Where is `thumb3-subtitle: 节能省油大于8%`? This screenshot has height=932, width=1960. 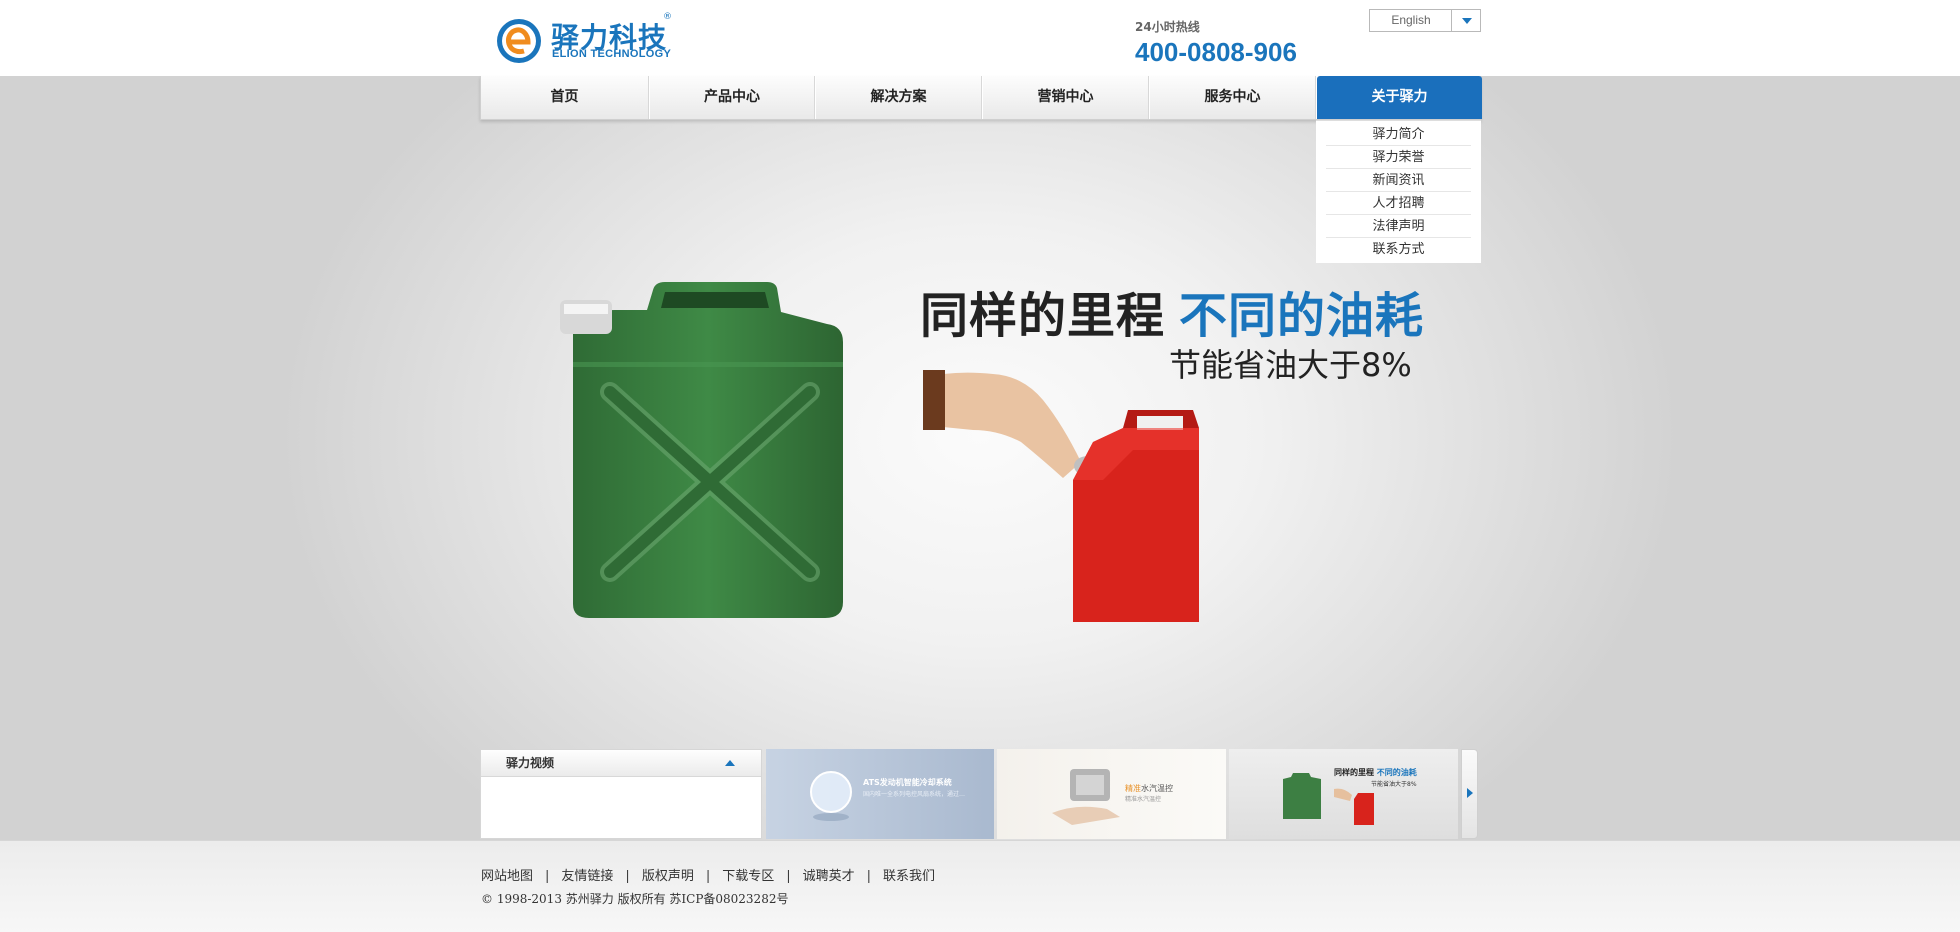 thumb3-subtitle: 节能省油大于8% is located at coordinates (1394, 784).